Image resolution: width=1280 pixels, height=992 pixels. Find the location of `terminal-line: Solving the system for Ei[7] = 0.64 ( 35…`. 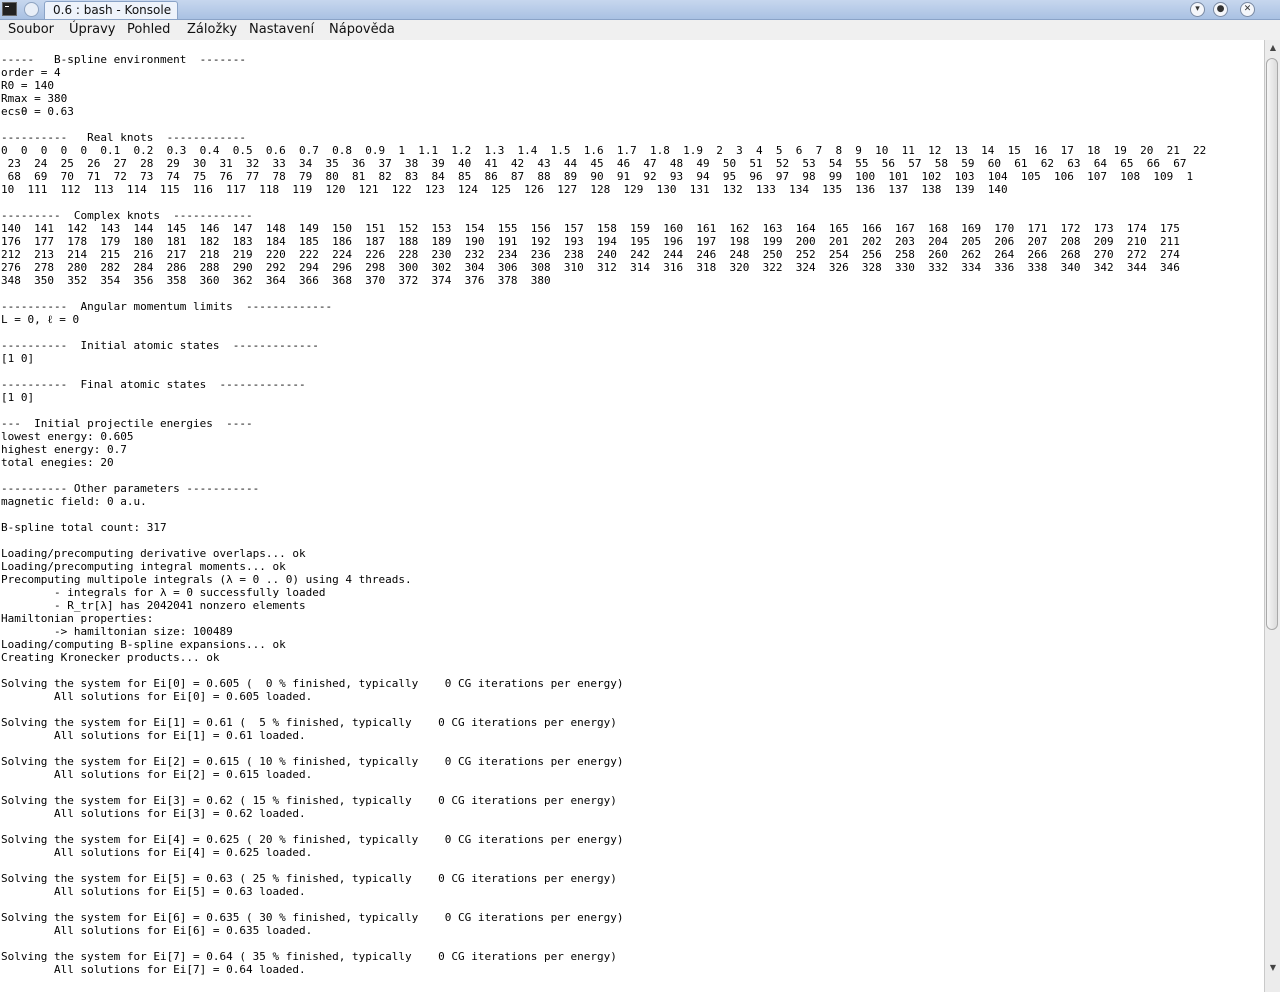

terminal-line: Solving the system for Ei[7] = 0.64 ( 35… is located at coordinates (309, 956).